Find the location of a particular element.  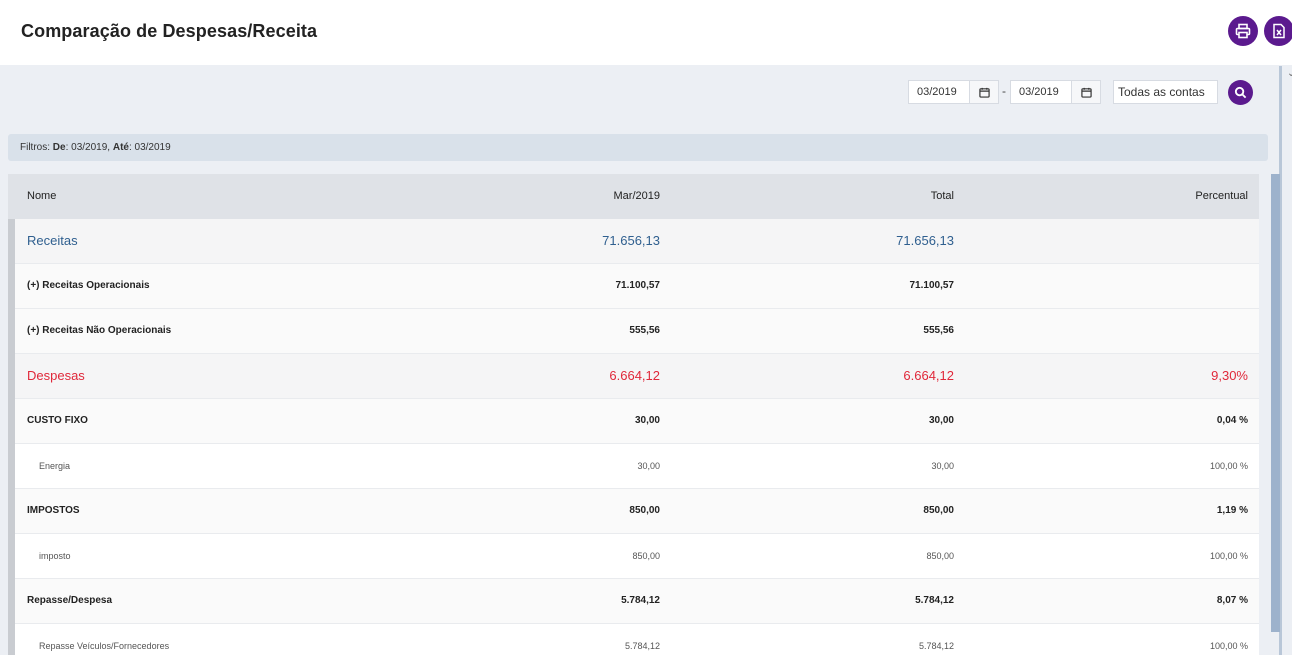

table-row: Despesas 6.664,12 6.664,12 9,30% is located at coordinates (633, 376).